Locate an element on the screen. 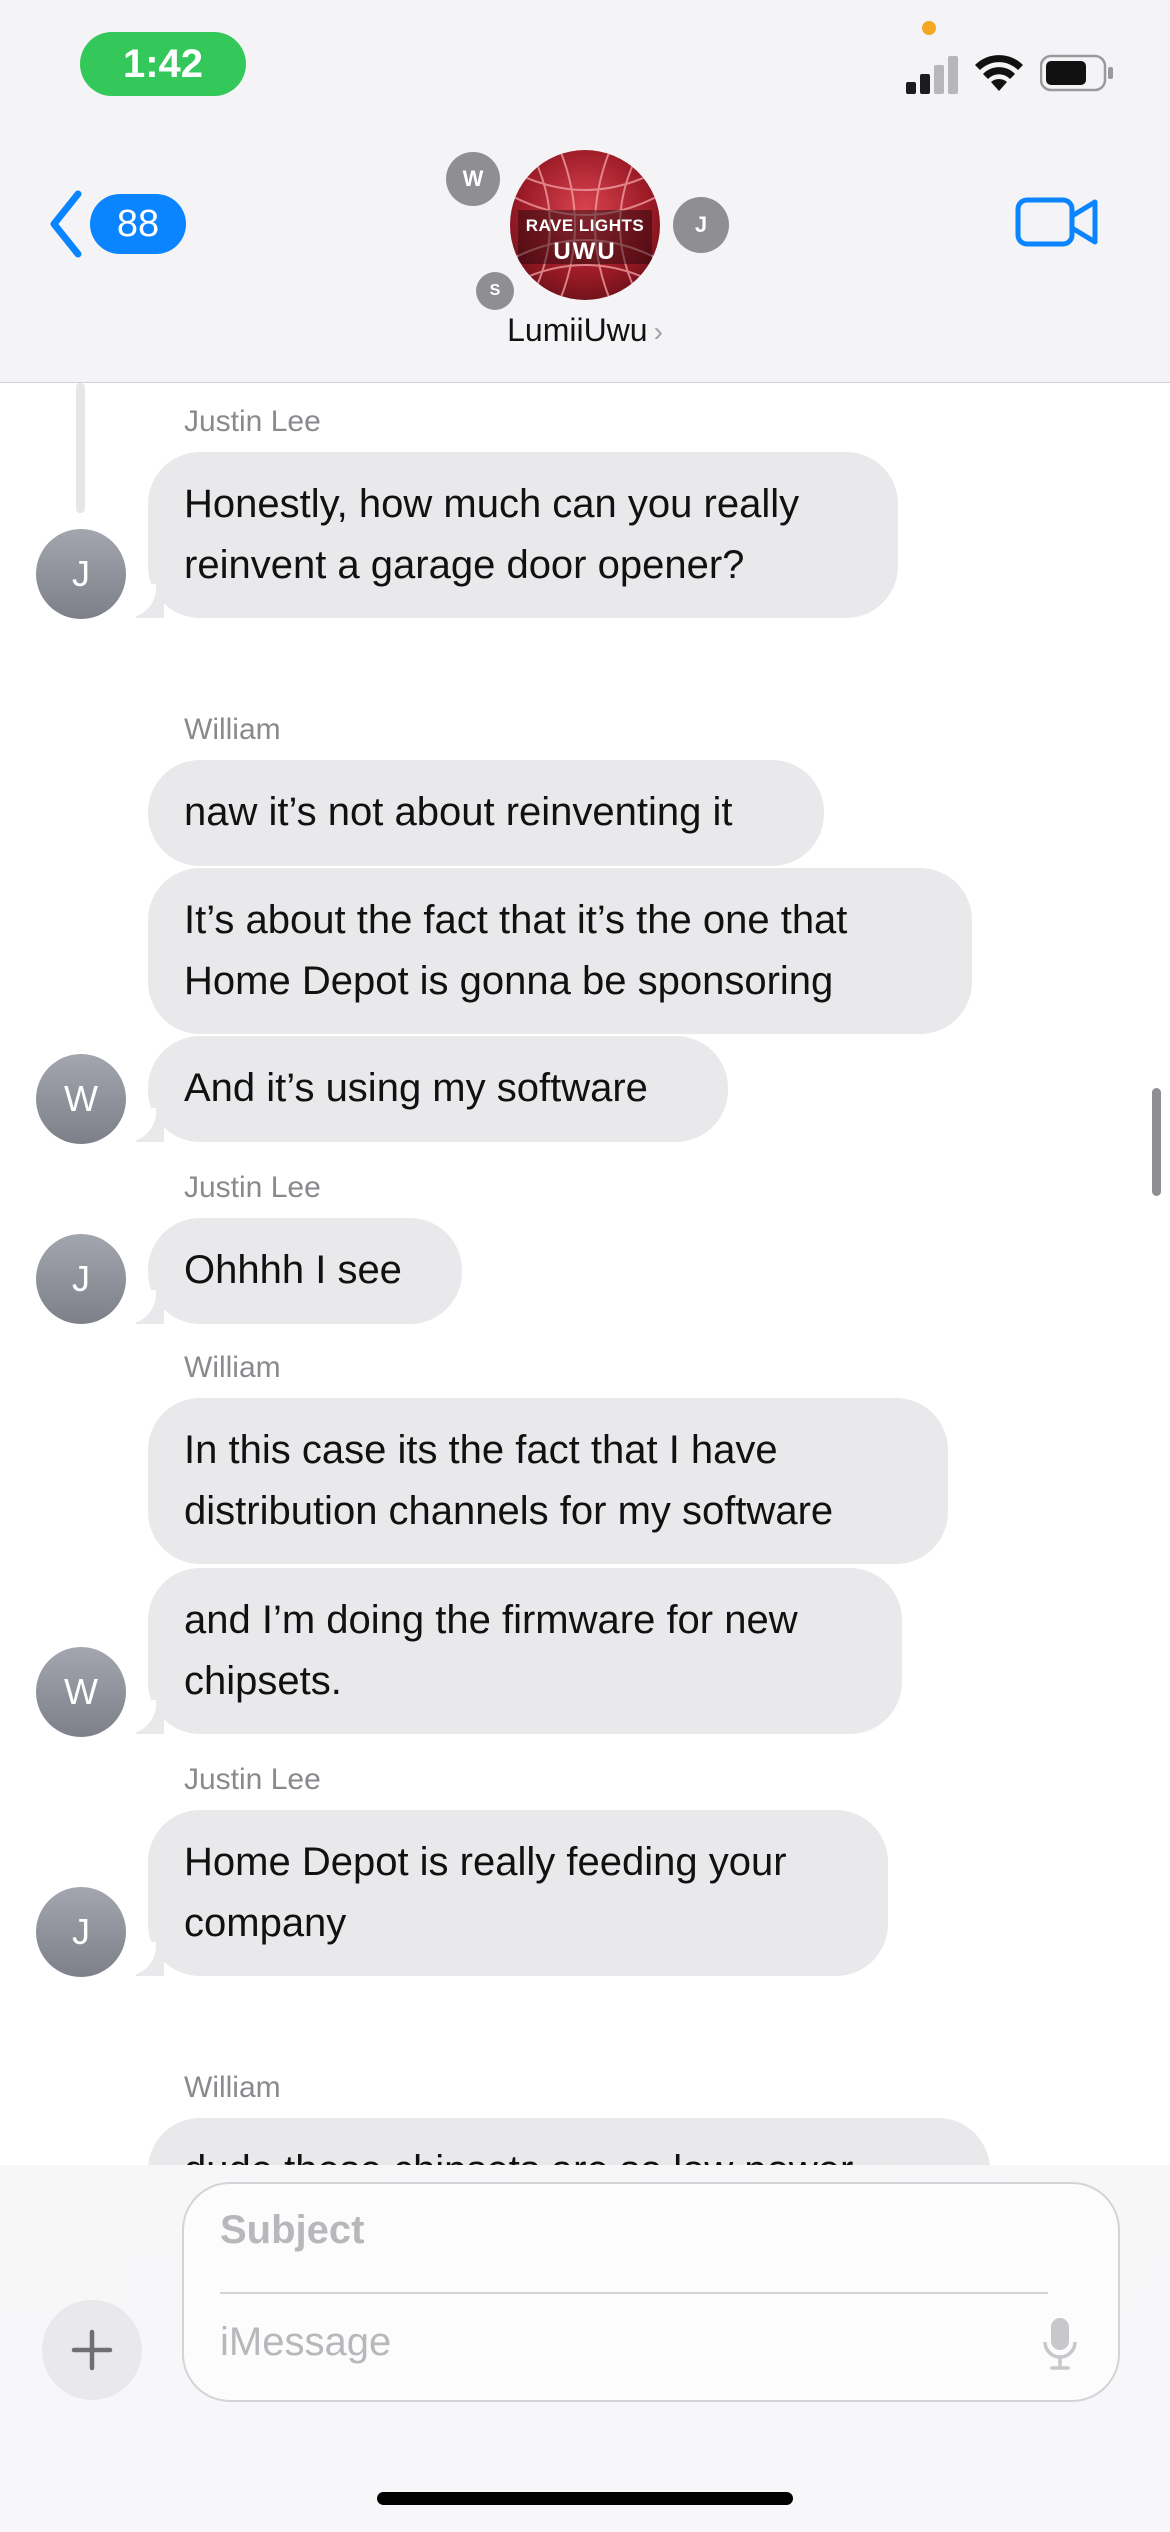  message-line: reinvent a garage door opener? is located at coordinates (464, 565).